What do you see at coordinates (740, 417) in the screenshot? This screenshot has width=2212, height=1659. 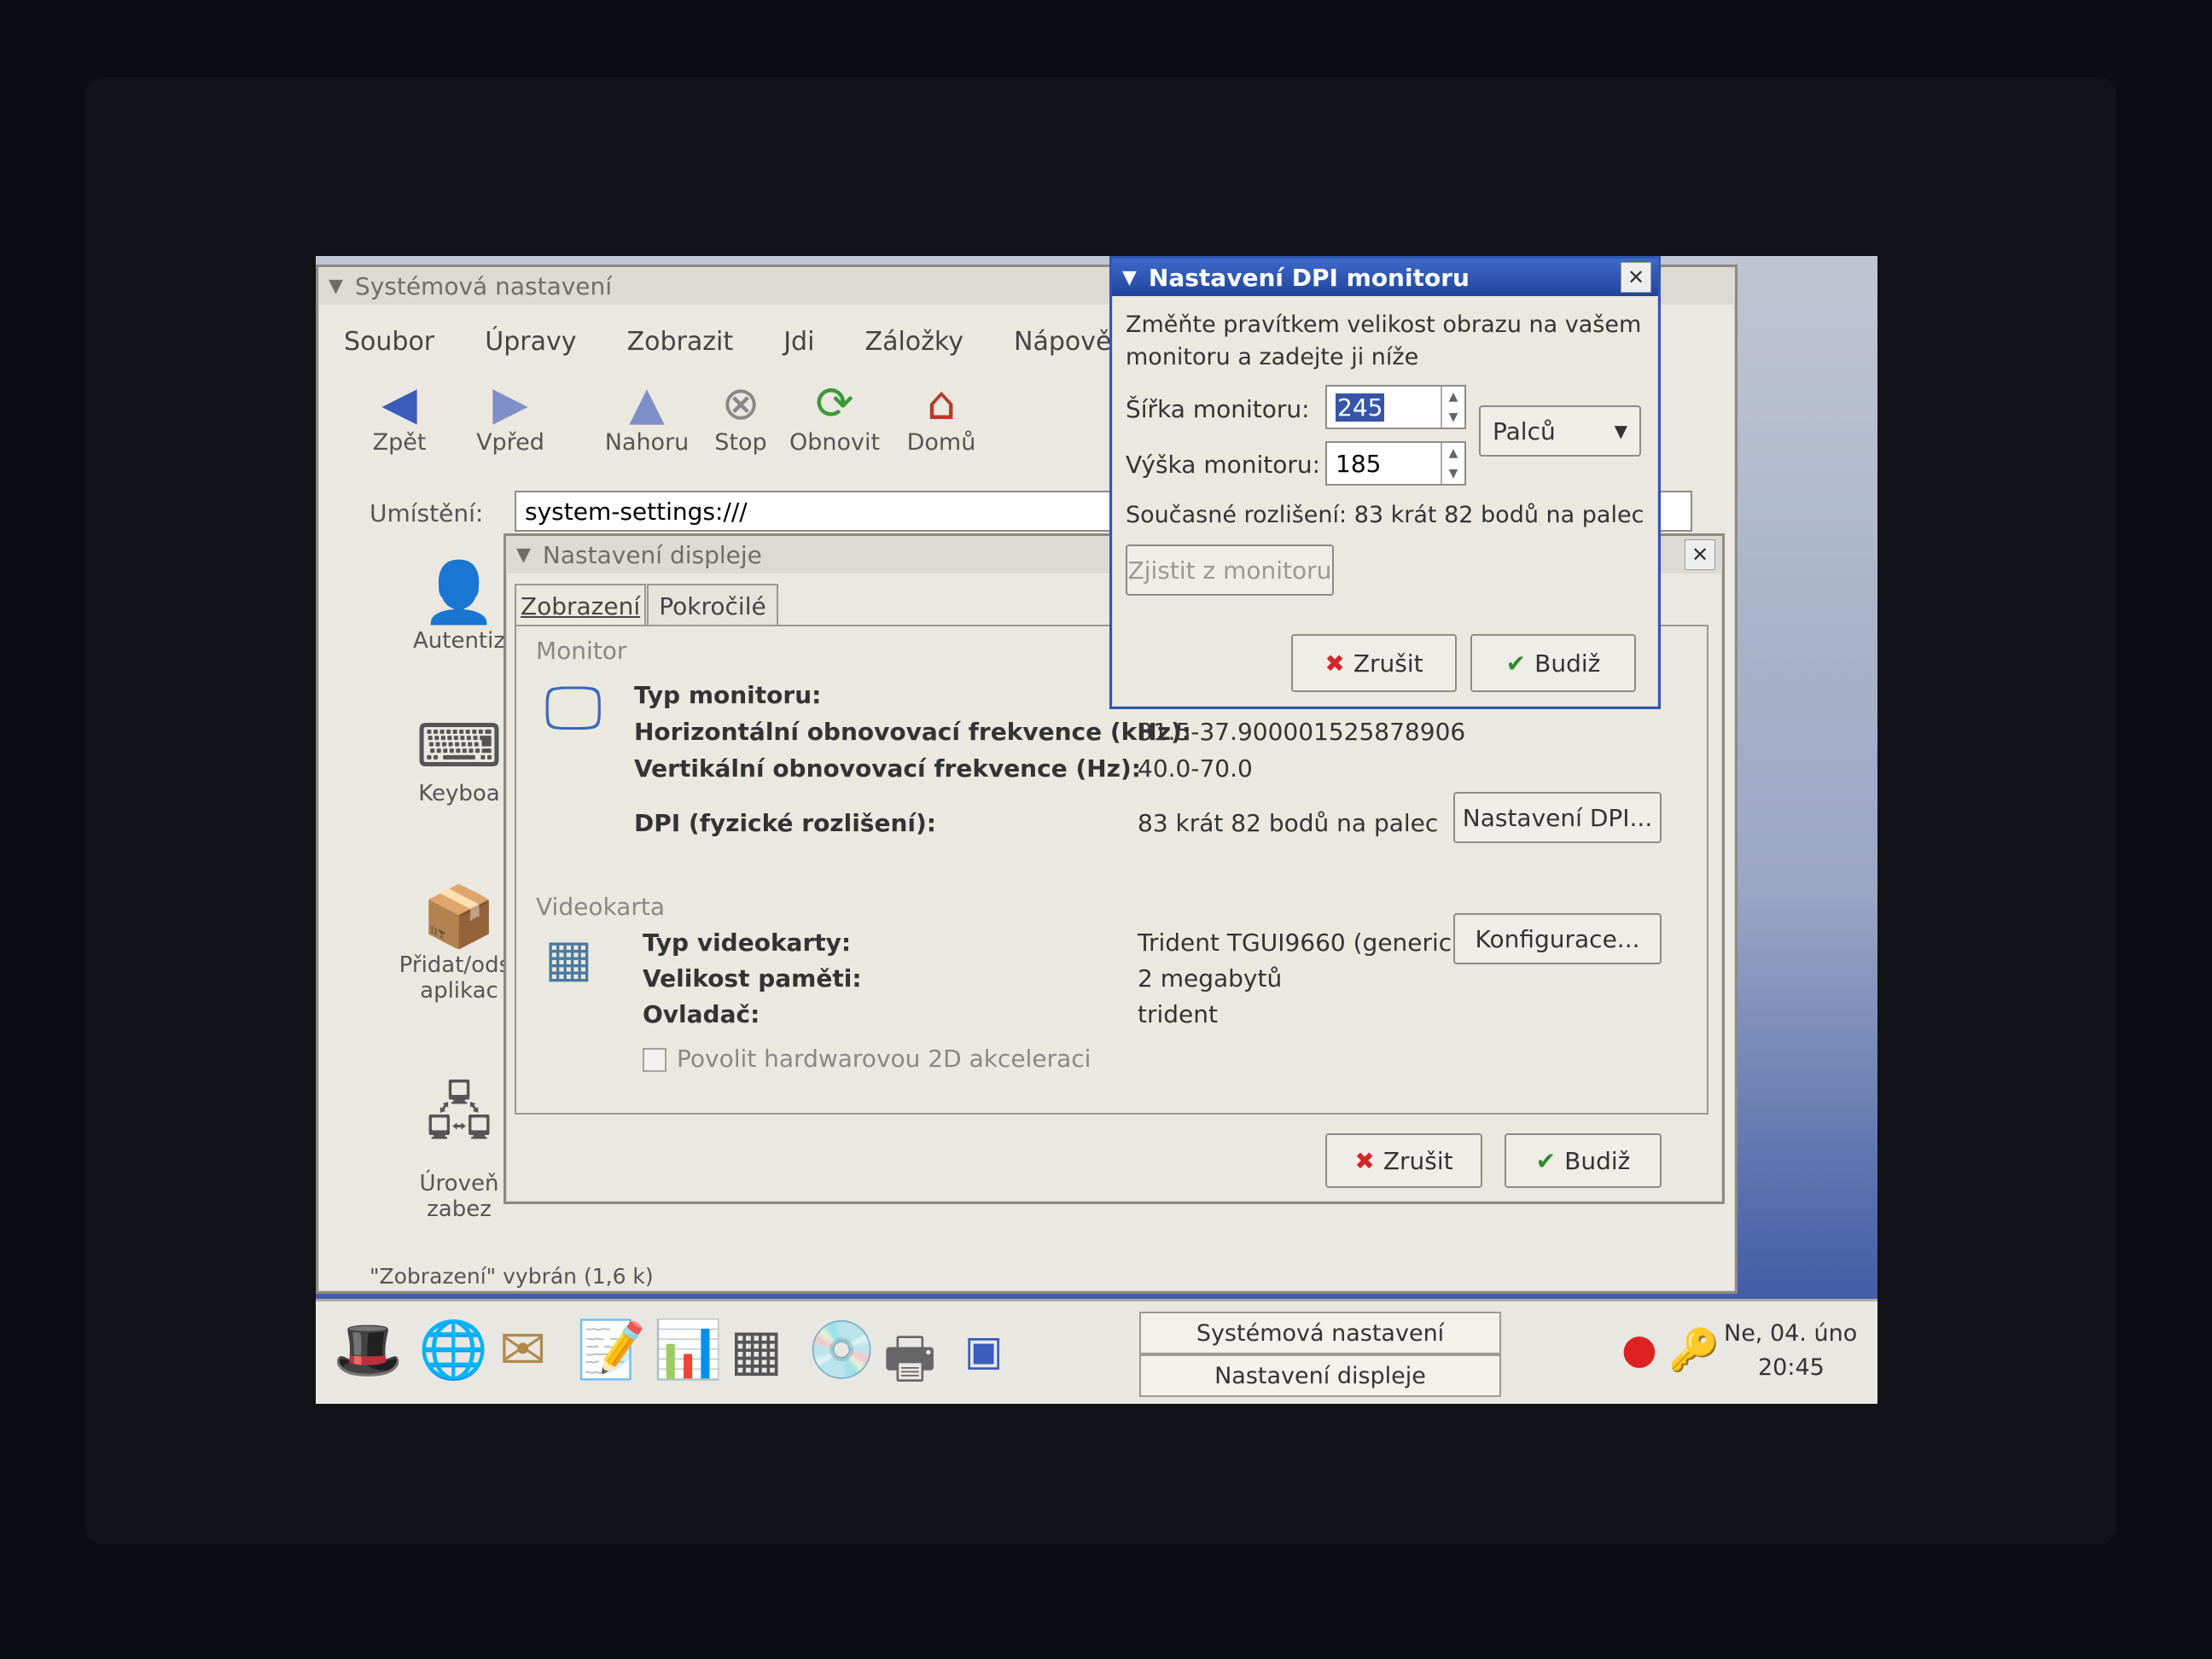 I see `stop-button: ⊗ Stop` at bounding box center [740, 417].